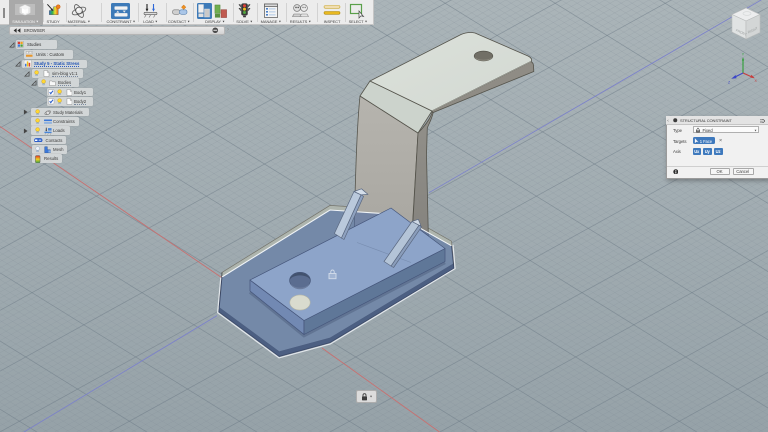 The height and width of the screenshot is (432, 768). What do you see at coordinates (756, 81) in the screenshot?
I see `svg-text: X` at bounding box center [756, 81].